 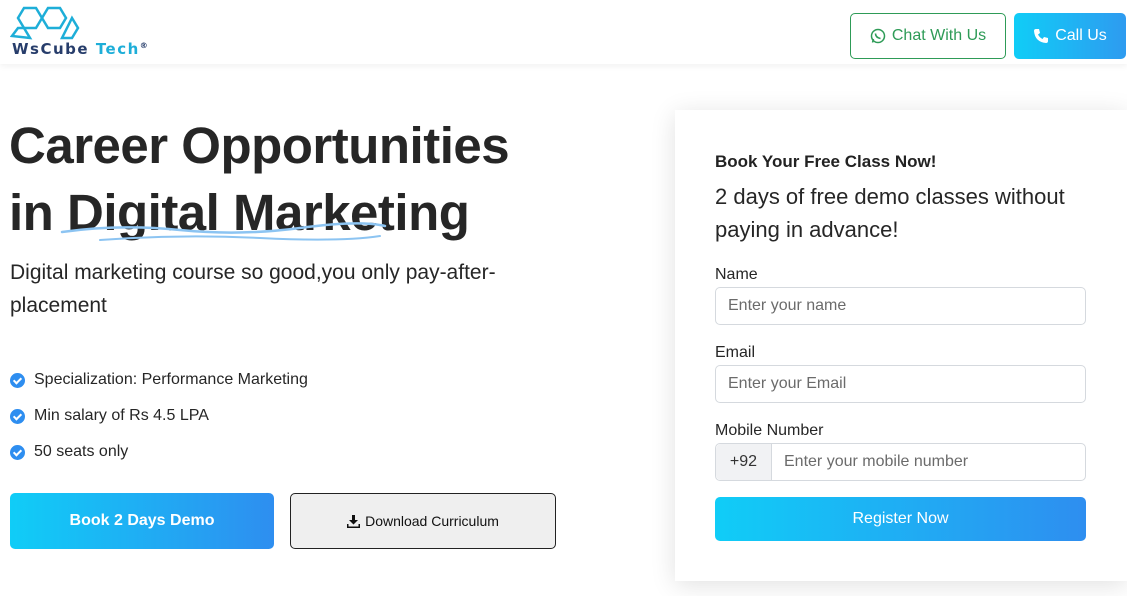 What do you see at coordinates (121, 415) in the screenshot?
I see `feature-text: Min salary of Rs 4.5 LPA` at bounding box center [121, 415].